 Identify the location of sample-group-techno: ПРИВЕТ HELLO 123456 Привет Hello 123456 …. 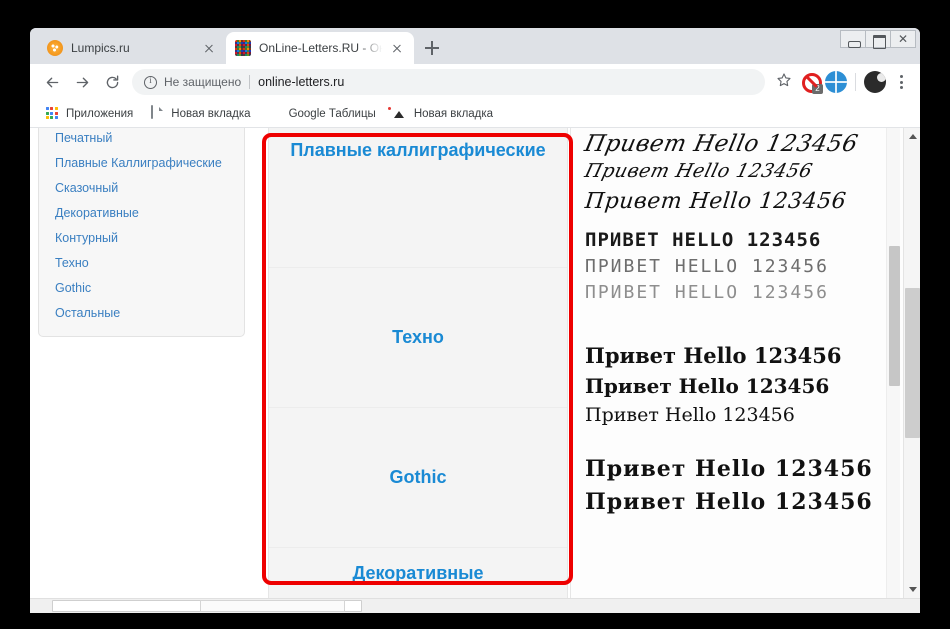
(737, 266).